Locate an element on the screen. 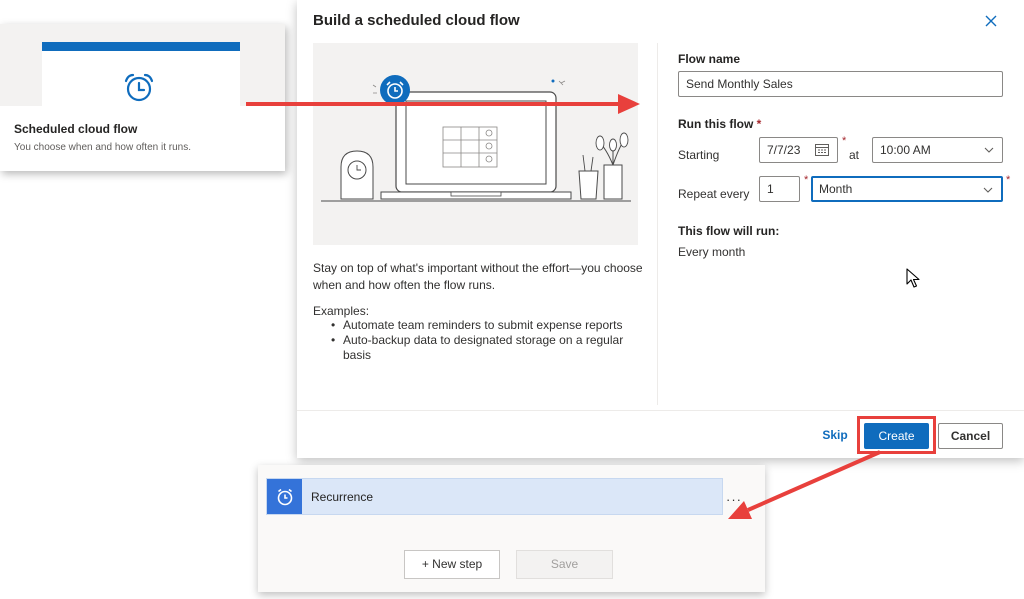  laptop-illustration is located at coordinates (475, 144).